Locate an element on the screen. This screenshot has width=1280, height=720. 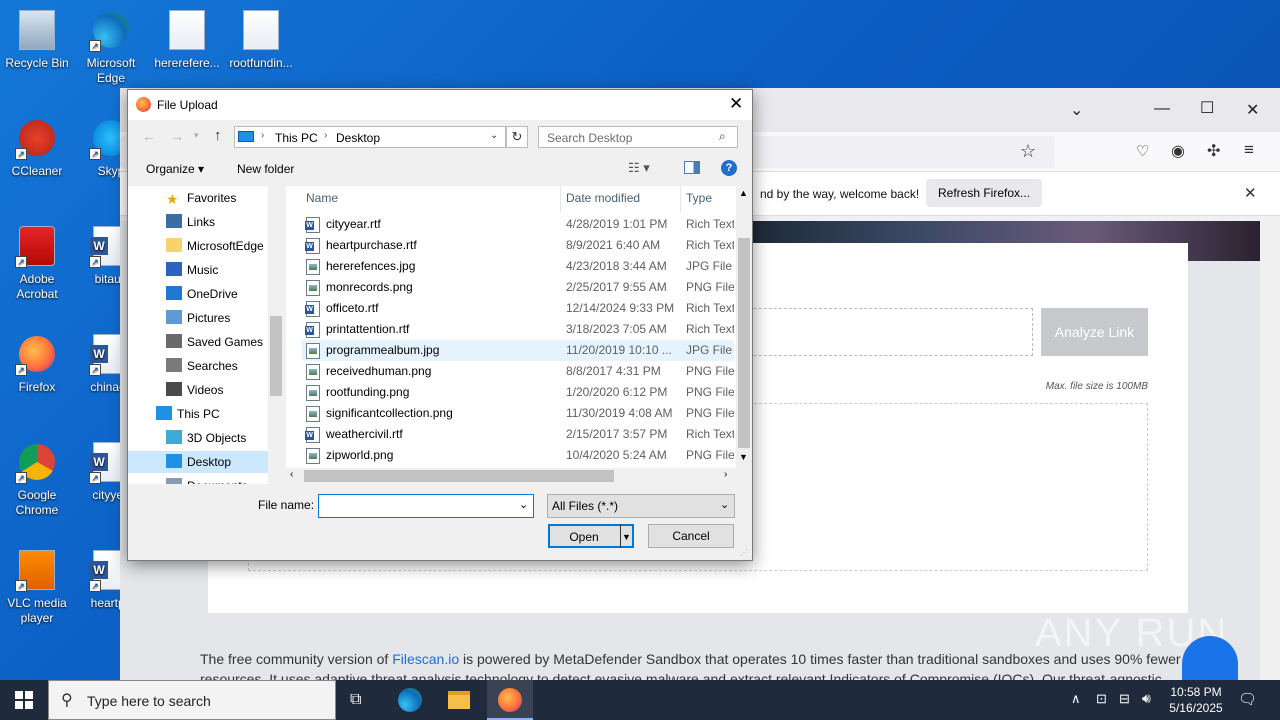
pocket-icon: ♡ is located at coordinates (1142, 151).